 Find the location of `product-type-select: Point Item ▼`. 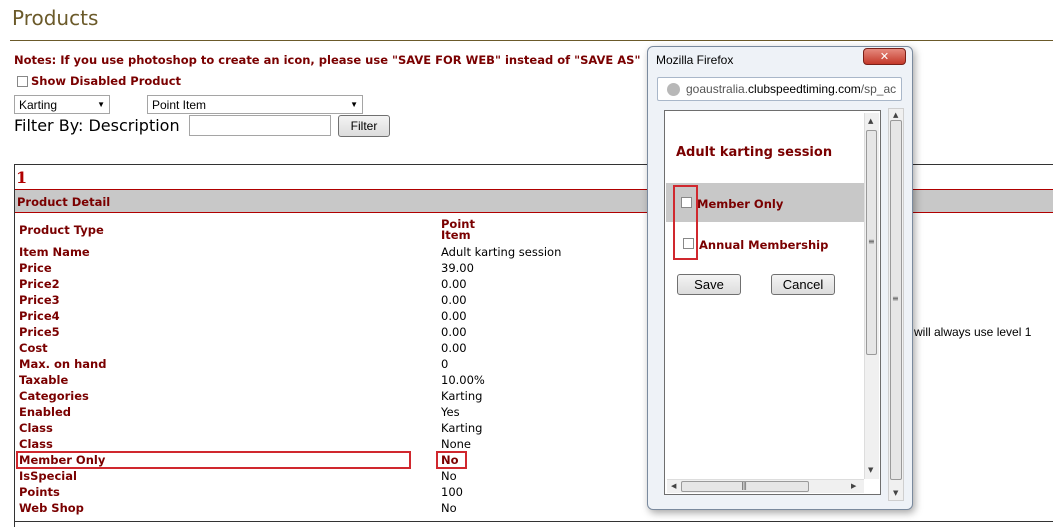

product-type-select: Point Item ▼ is located at coordinates (255, 104).